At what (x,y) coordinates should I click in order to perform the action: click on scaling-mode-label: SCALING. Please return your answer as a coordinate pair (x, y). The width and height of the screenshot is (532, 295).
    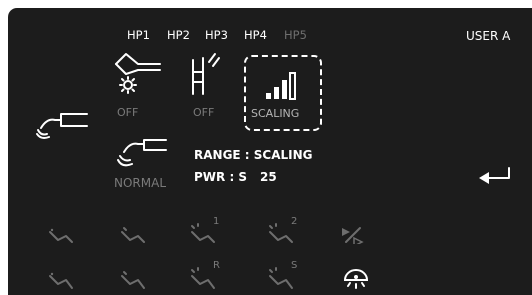
    Looking at the image, I should click on (275, 113).